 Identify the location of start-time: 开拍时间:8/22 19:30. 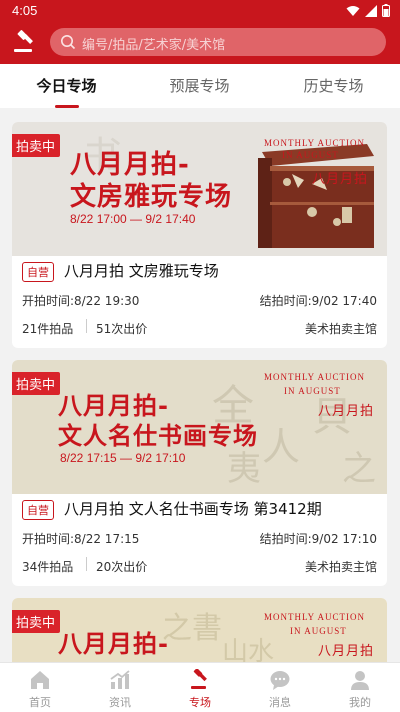
(81, 301).